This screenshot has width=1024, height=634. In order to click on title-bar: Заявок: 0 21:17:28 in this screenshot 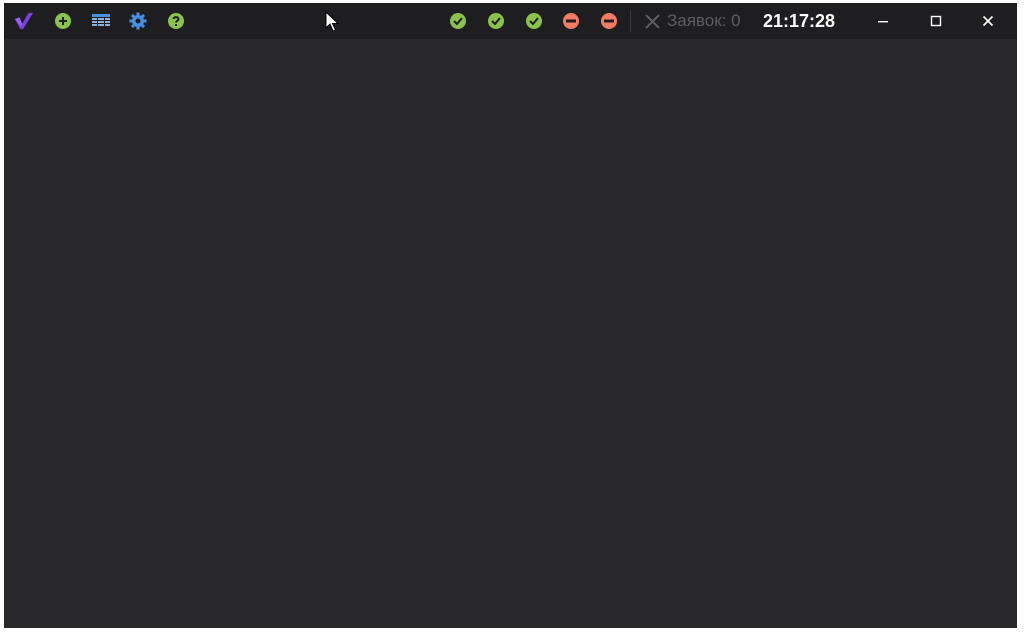, I will do `click(510, 21)`.